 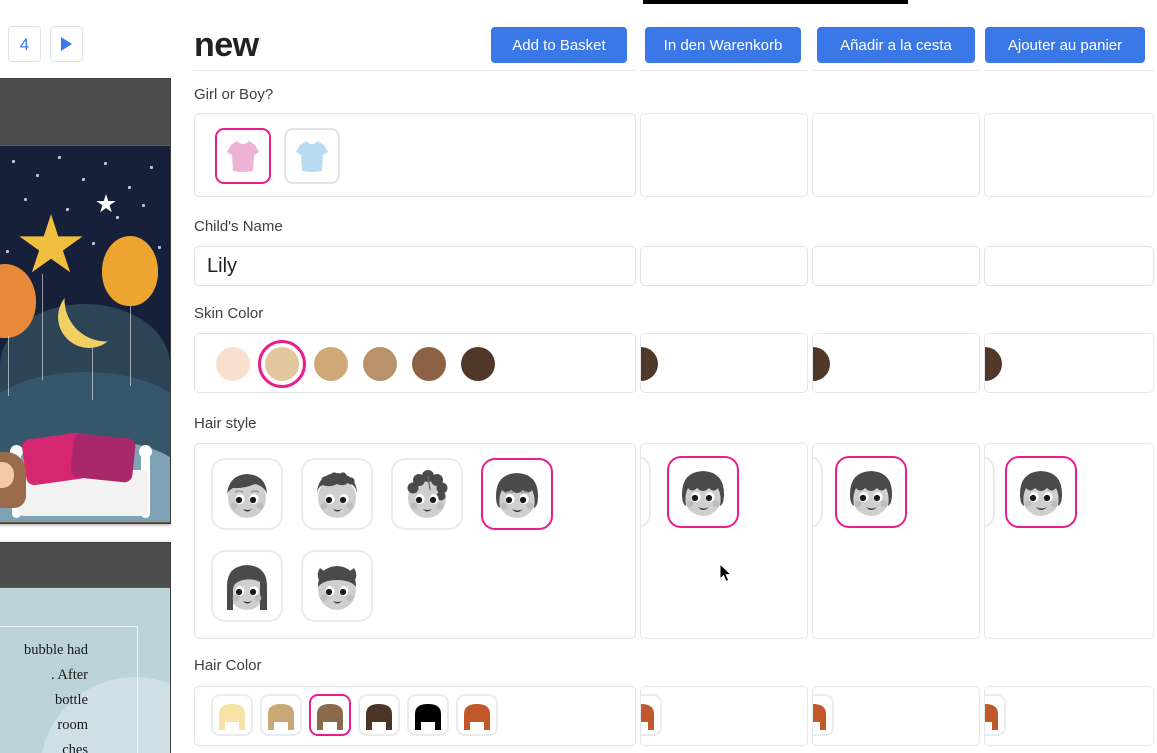 I want to click on yellow-balloon, so click(x=130, y=271).